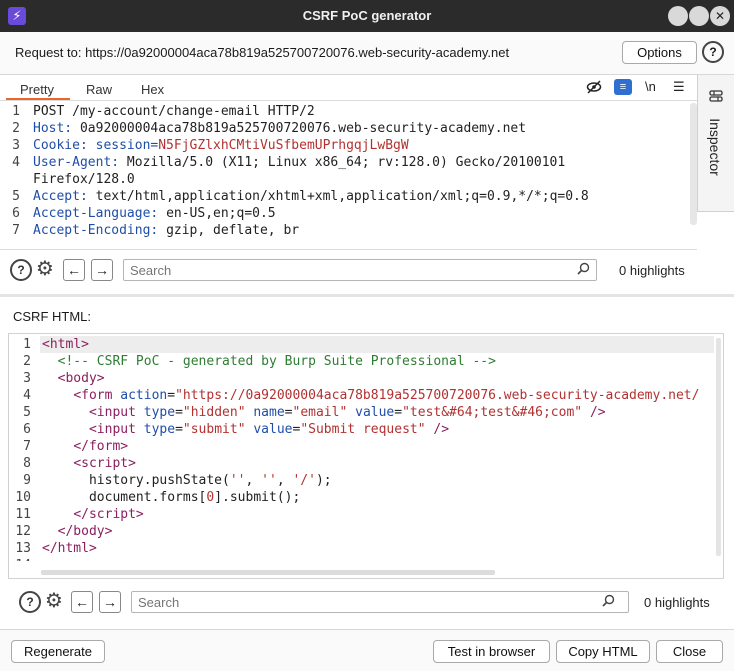 This screenshot has width=734, height=671. I want to click on options-button: Options, so click(659, 52).